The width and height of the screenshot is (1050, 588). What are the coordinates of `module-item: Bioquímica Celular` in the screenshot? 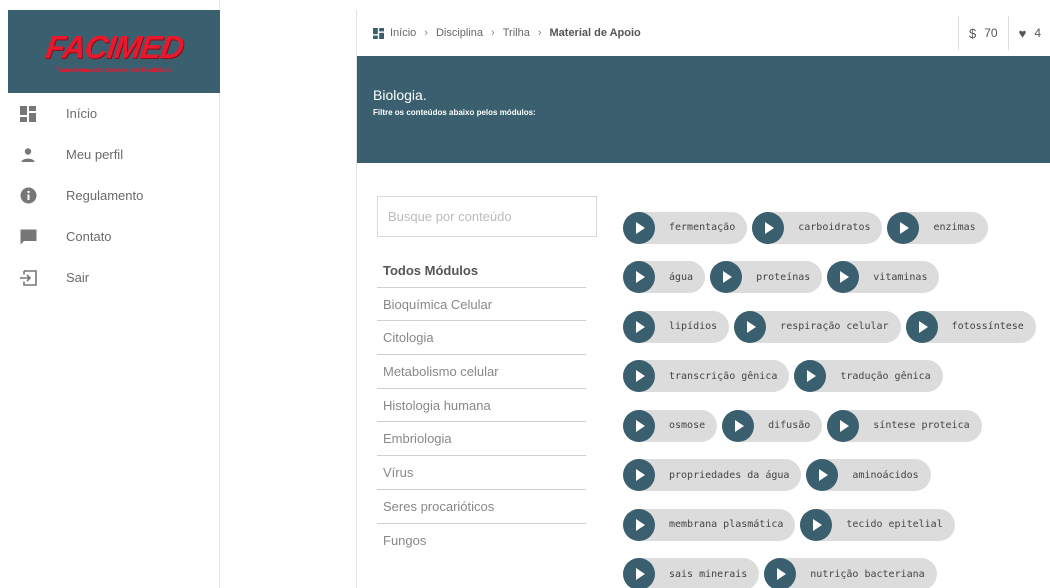 It's located at (481, 305).